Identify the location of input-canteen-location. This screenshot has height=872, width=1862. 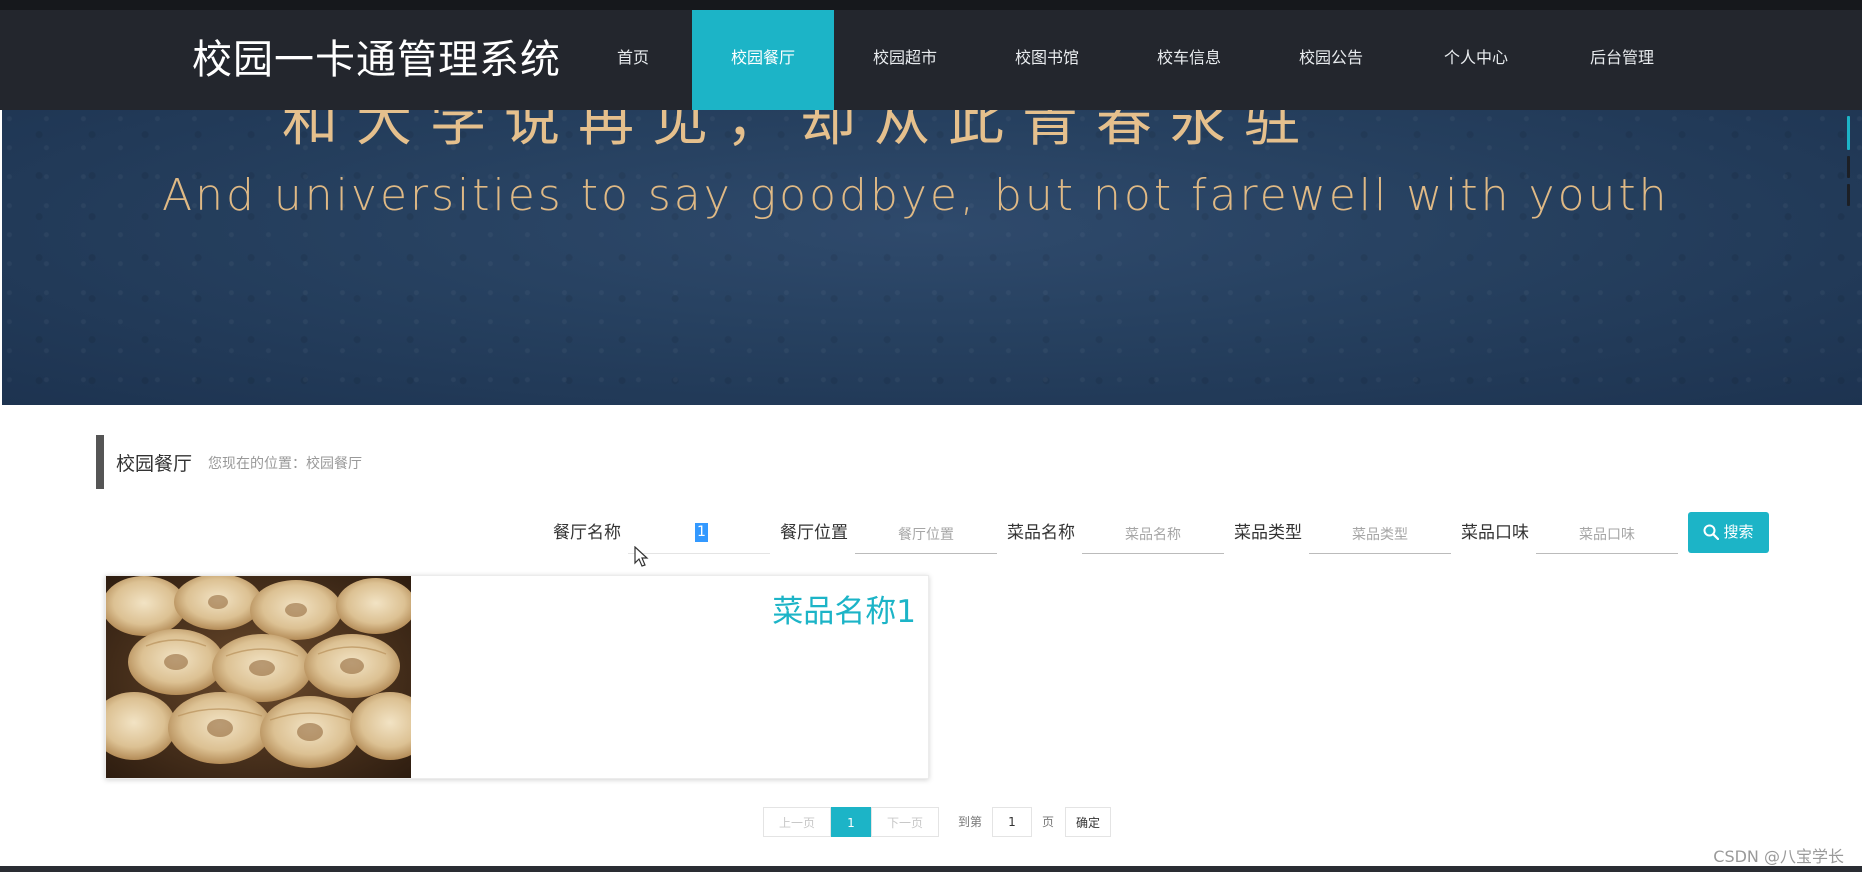
(926, 535).